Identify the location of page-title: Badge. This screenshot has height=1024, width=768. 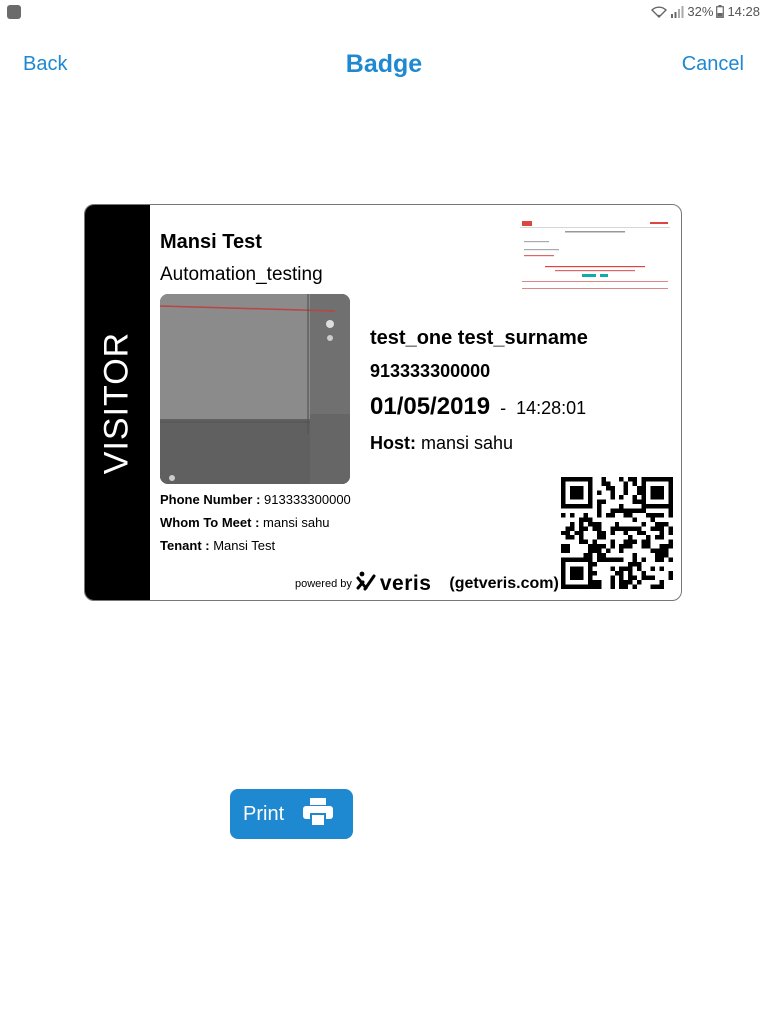
(384, 64).